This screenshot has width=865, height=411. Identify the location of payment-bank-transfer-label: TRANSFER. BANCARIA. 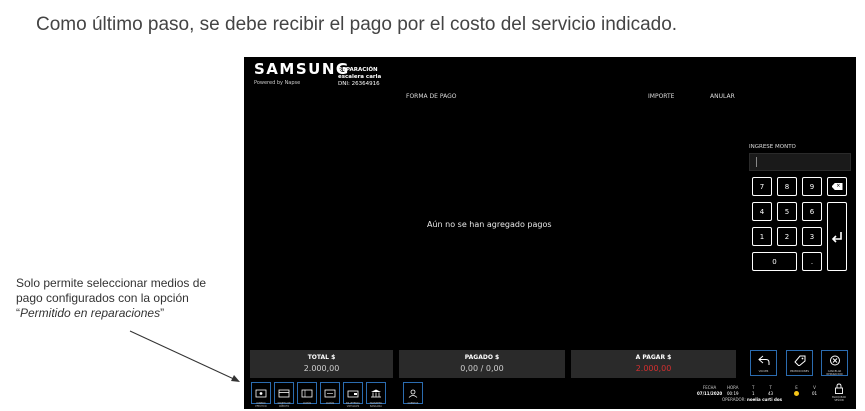
(376, 405).